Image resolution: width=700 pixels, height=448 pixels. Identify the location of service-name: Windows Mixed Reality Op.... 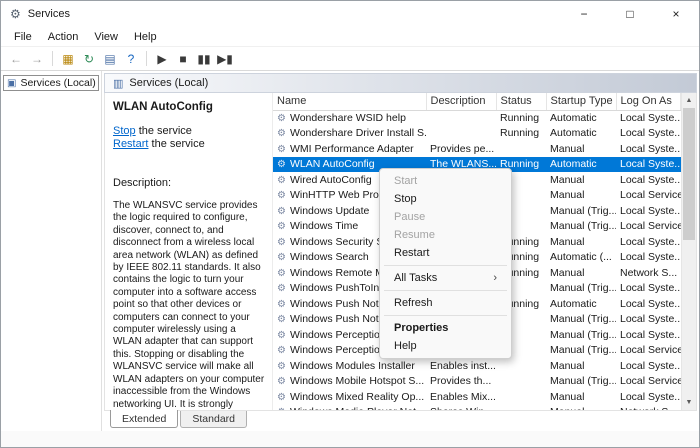
(357, 396).